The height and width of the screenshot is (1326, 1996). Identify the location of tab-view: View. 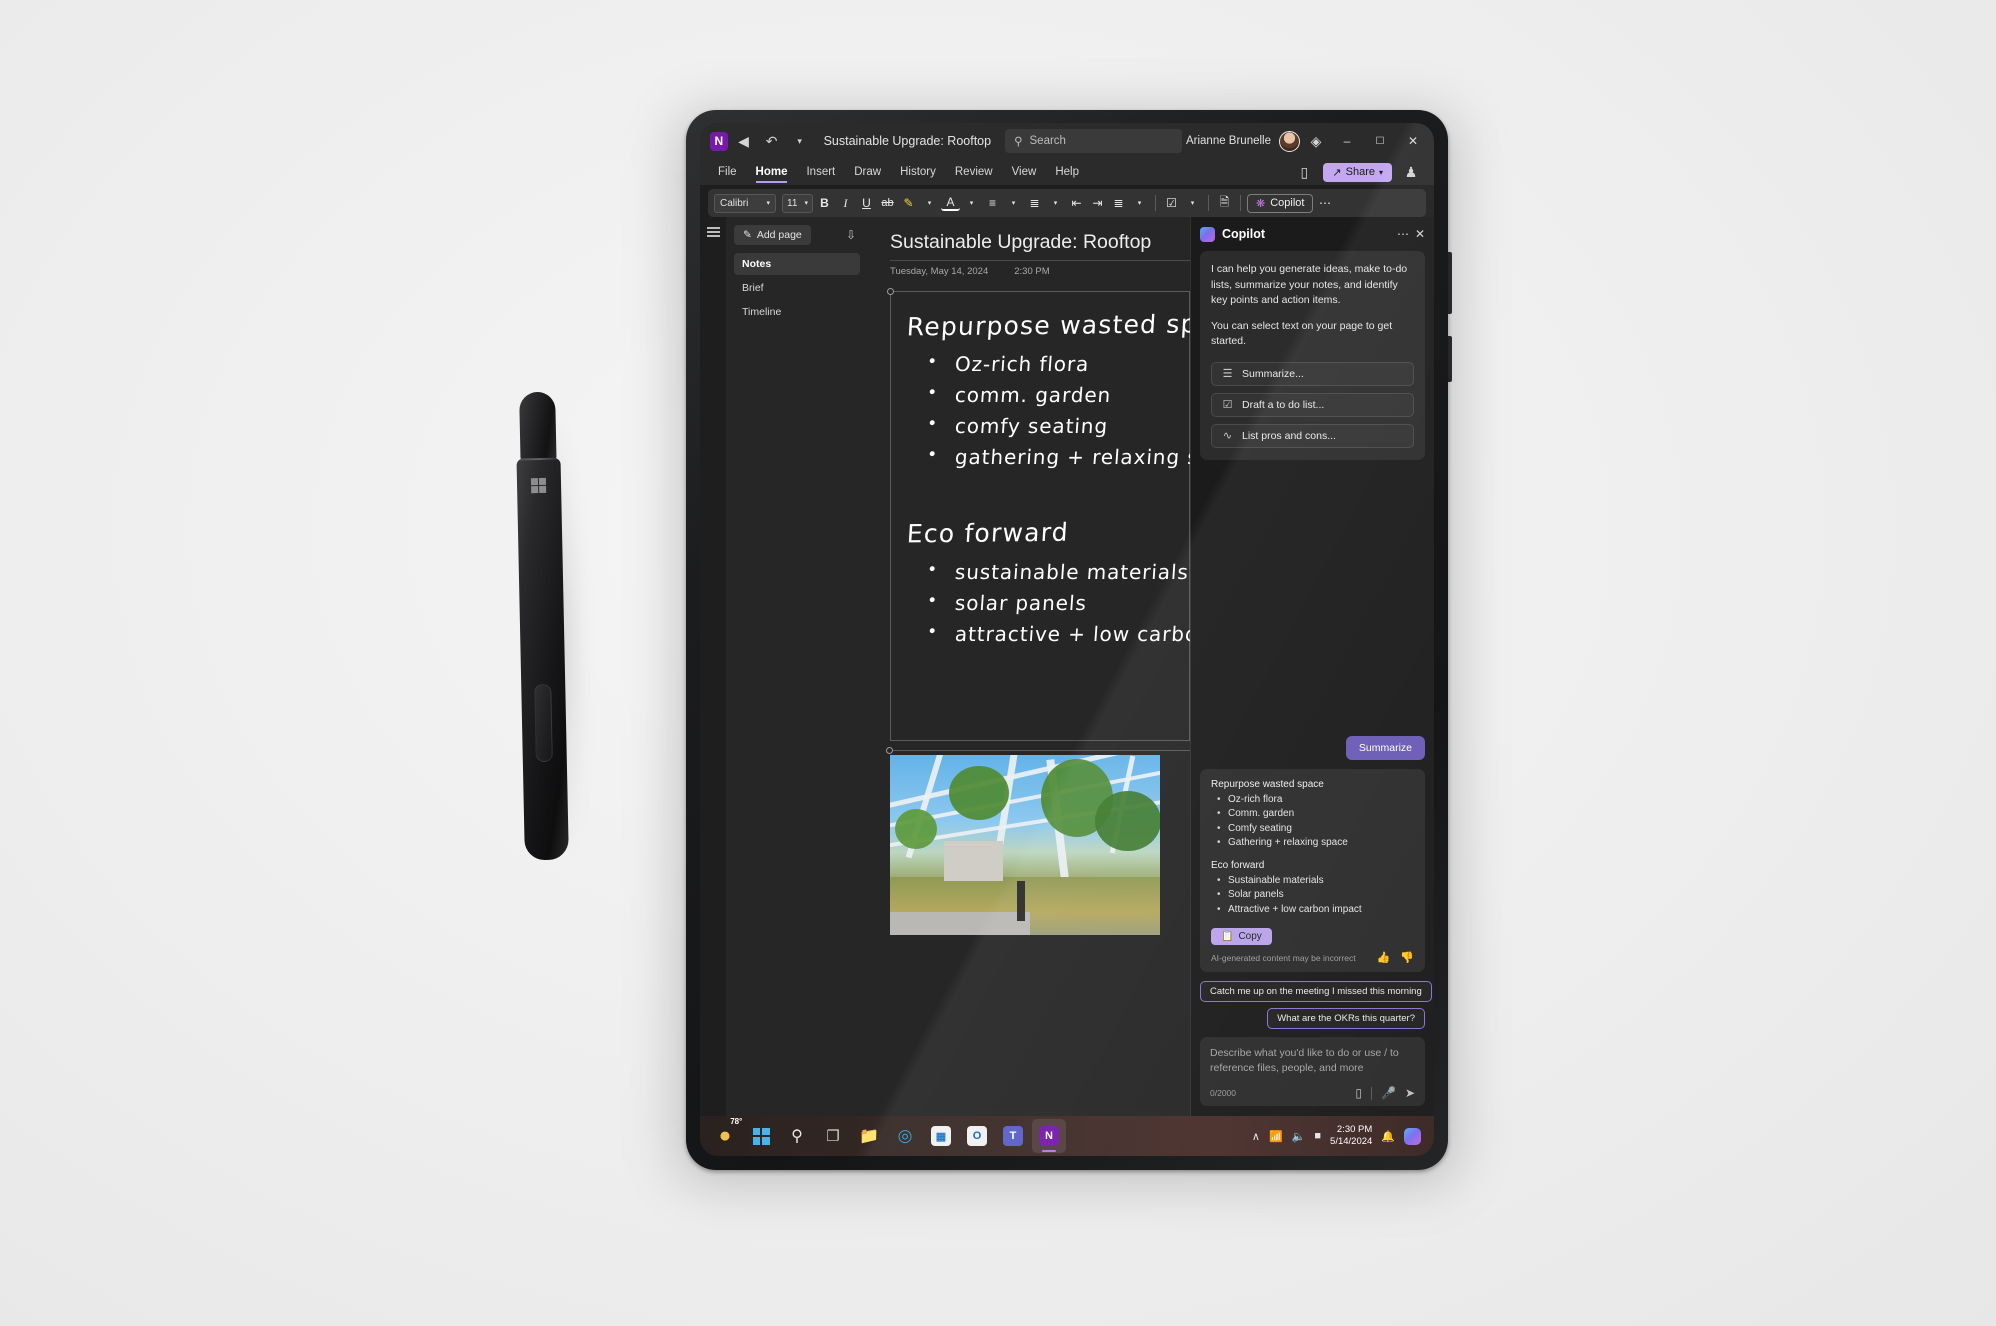
(1024, 172).